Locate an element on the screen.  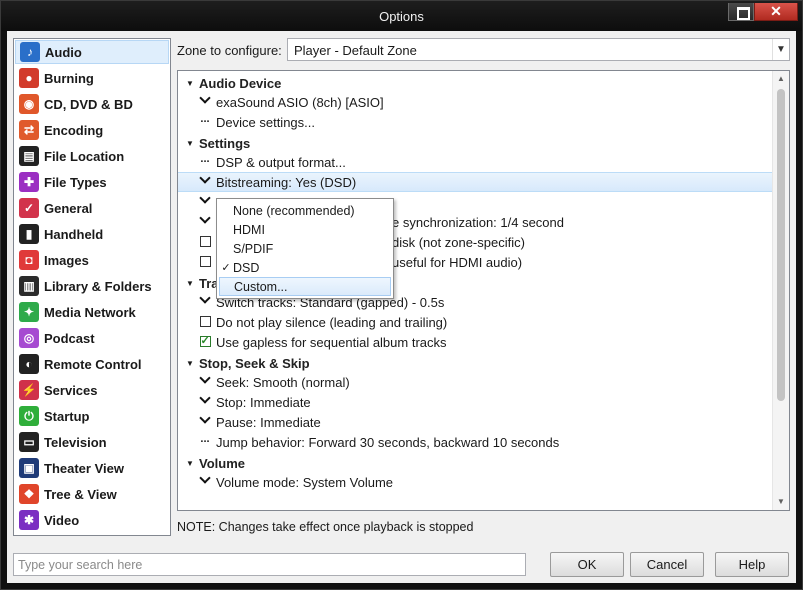
setting-label: Stop, Seek & Skip is located at coordinates (254, 363).